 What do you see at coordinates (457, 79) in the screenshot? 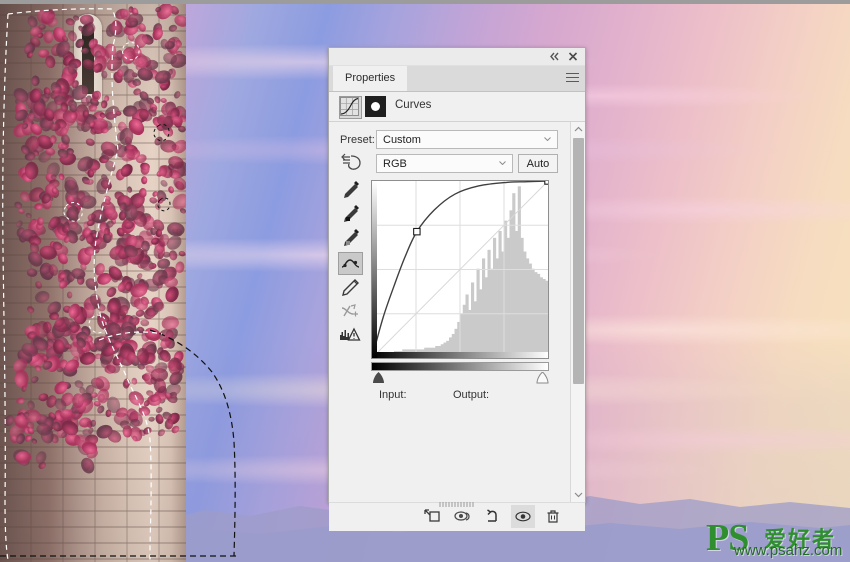
I see `panel-tabstrip: Properties` at bounding box center [457, 79].